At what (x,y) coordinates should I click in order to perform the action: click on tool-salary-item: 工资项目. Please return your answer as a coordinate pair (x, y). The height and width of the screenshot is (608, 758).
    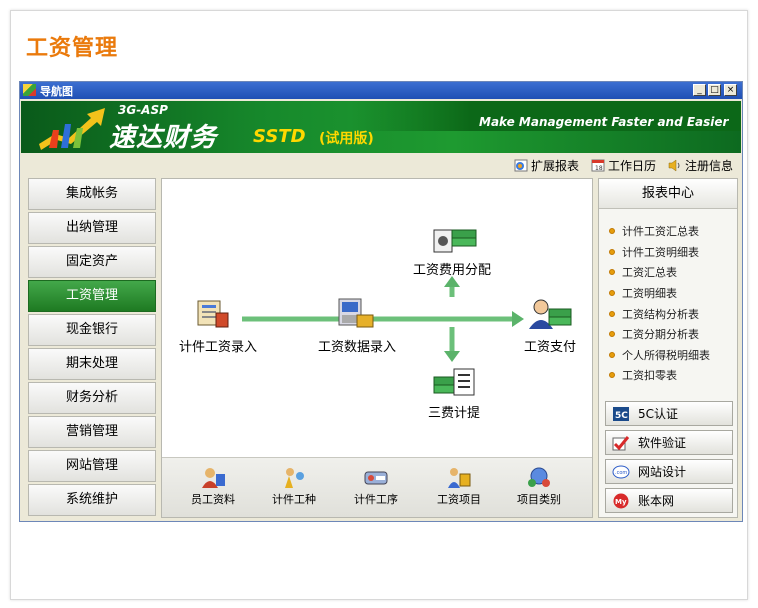
    Looking at the image, I should click on (459, 486).